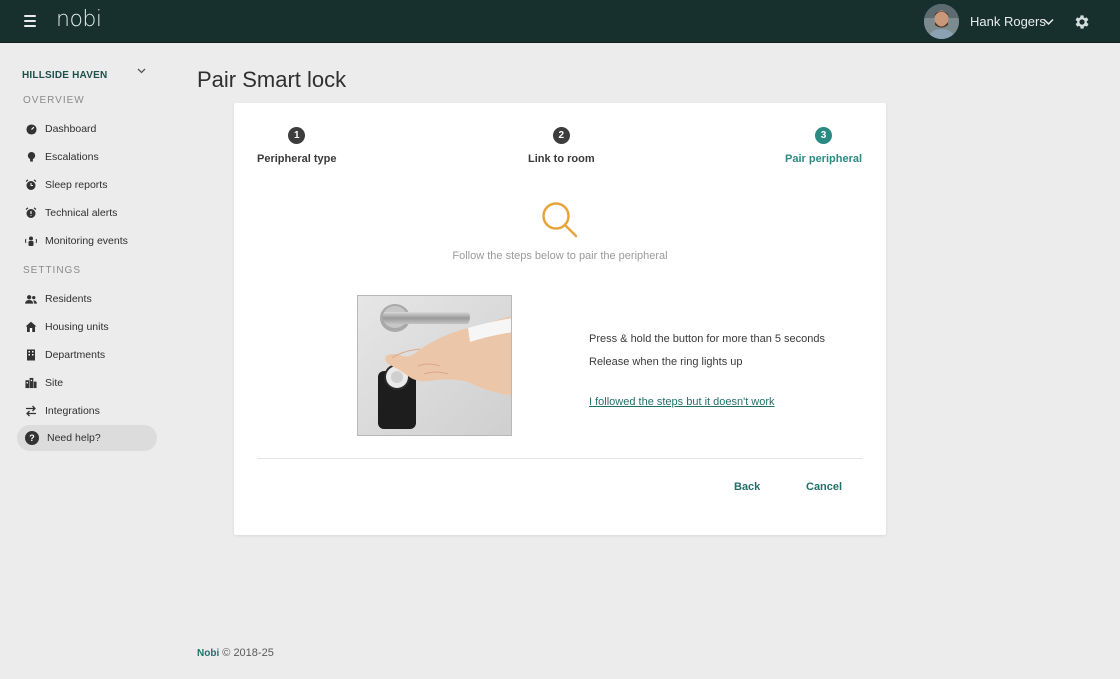 The height and width of the screenshot is (679, 1120). Describe the element at coordinates (561, 159) in the screenshot. I see `step-label: Link to room` at that location.